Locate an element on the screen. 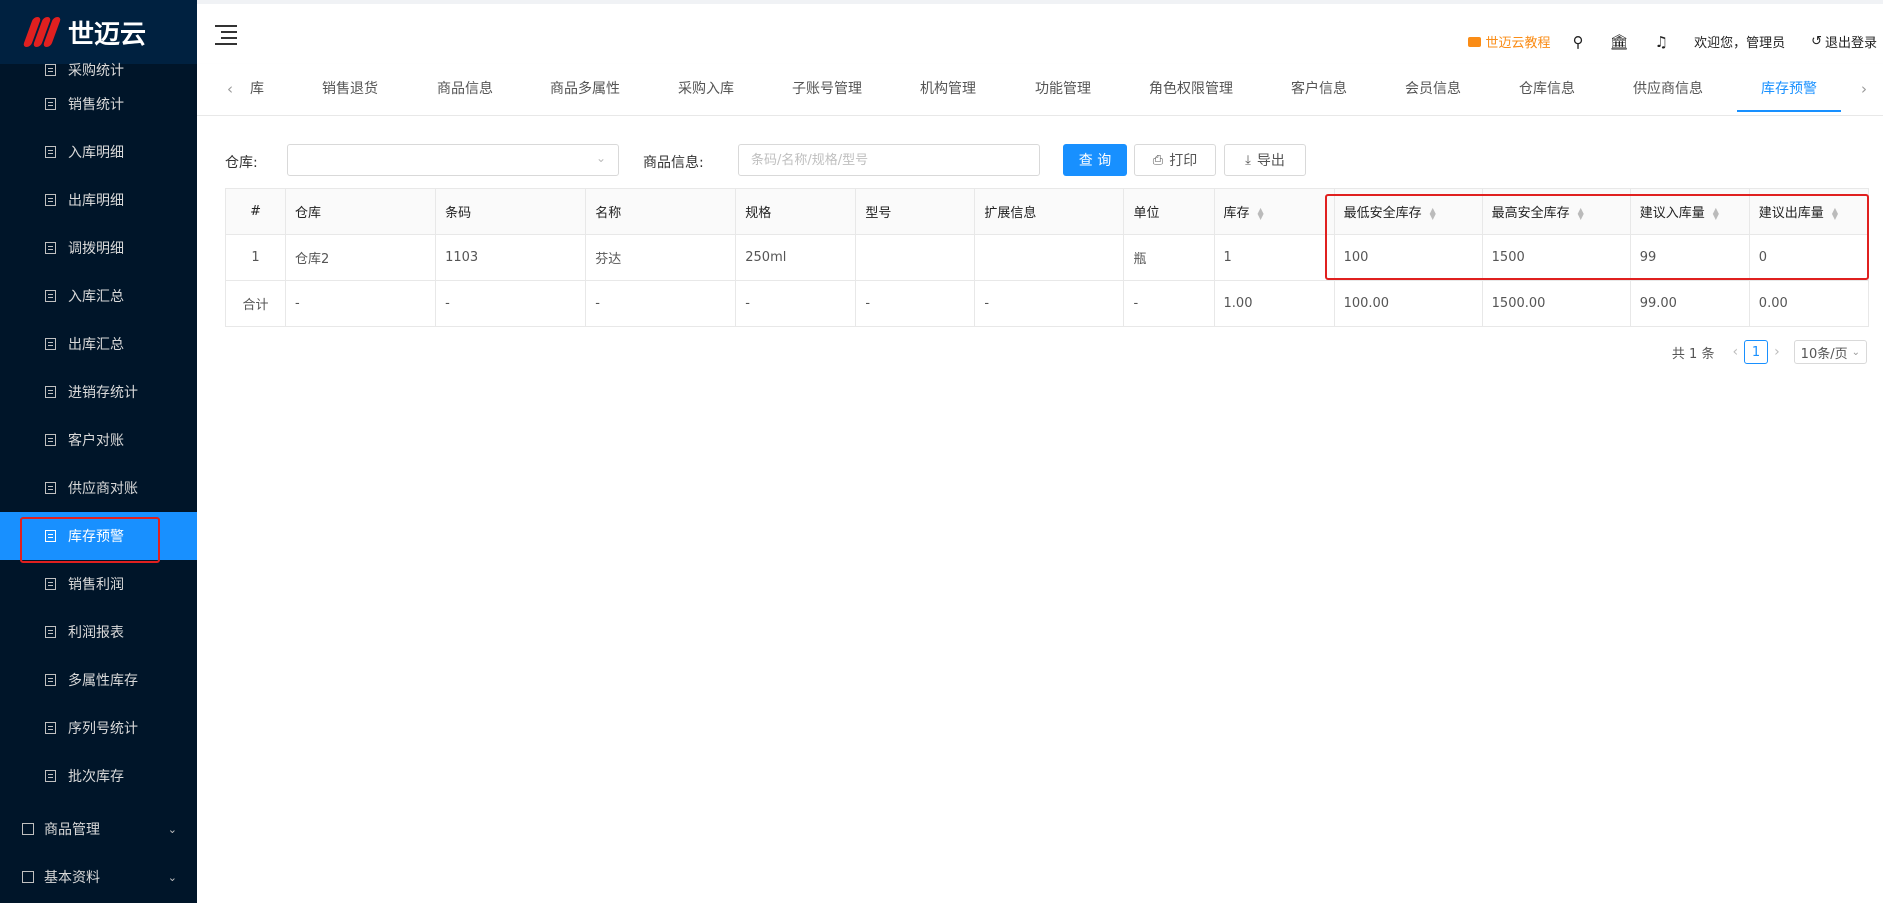  tab-function-manage: 功能管理 is located at coordinates (1063, 88).